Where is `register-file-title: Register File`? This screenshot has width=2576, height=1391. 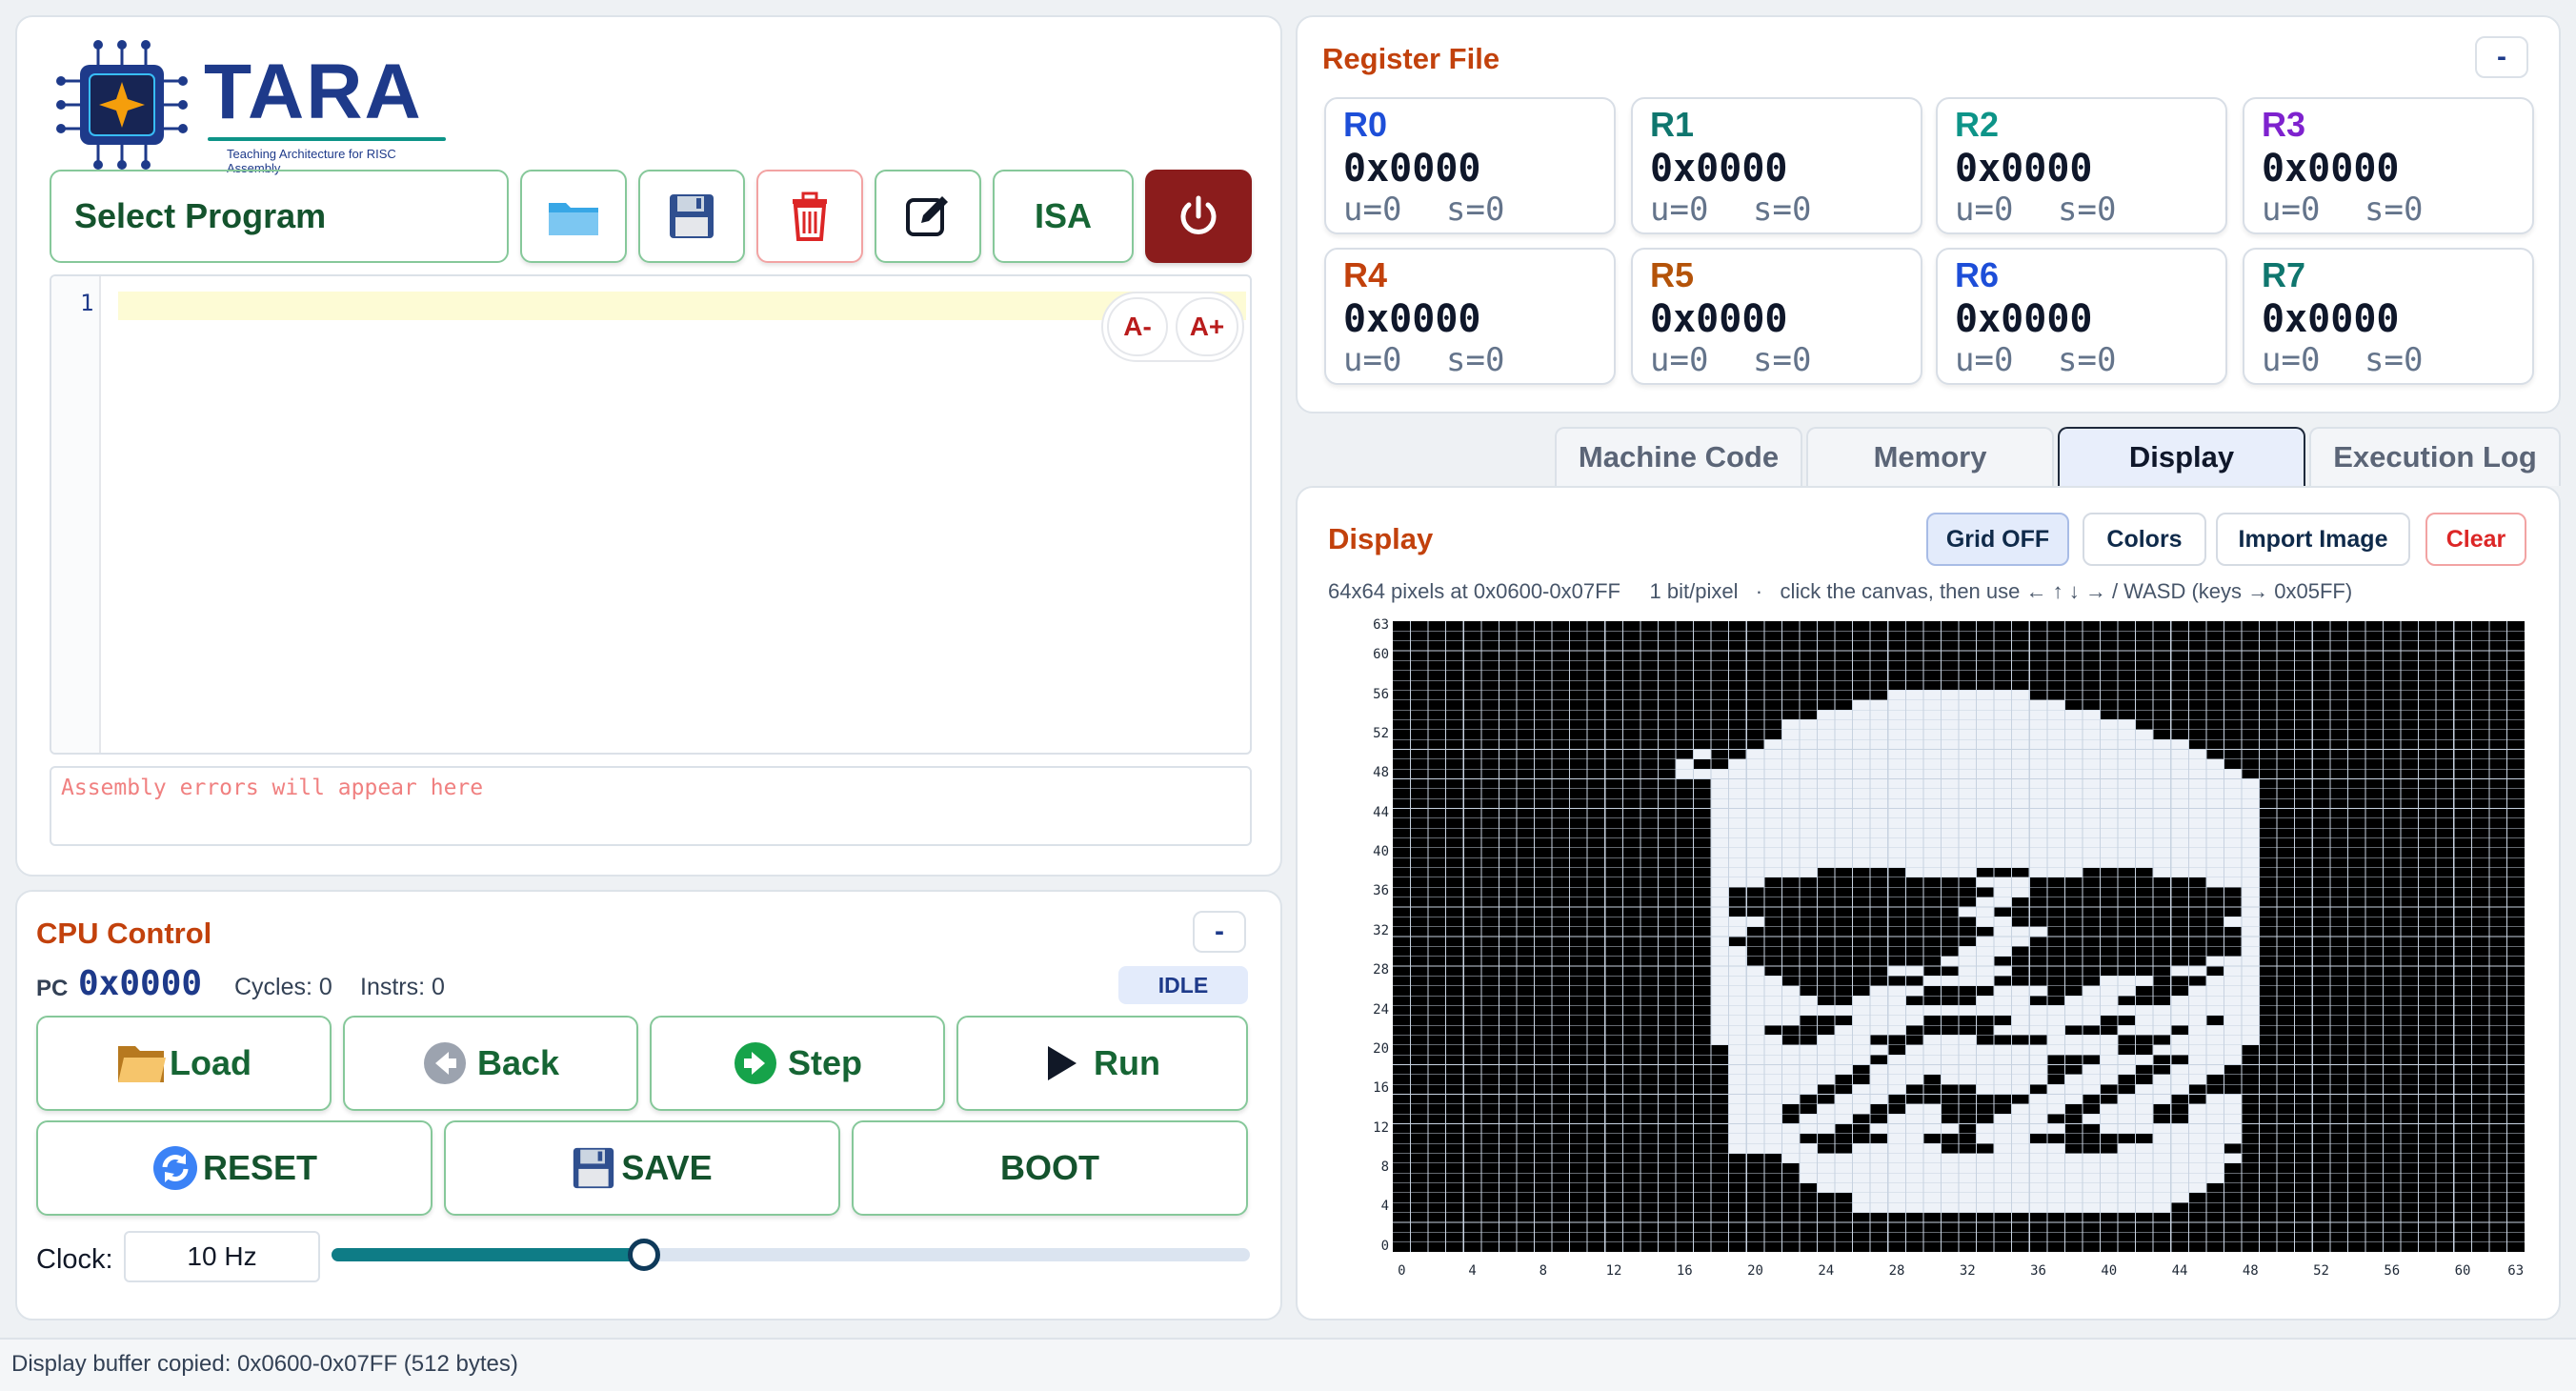
register-file-title: Register File is located at coordinates (1411, 58).